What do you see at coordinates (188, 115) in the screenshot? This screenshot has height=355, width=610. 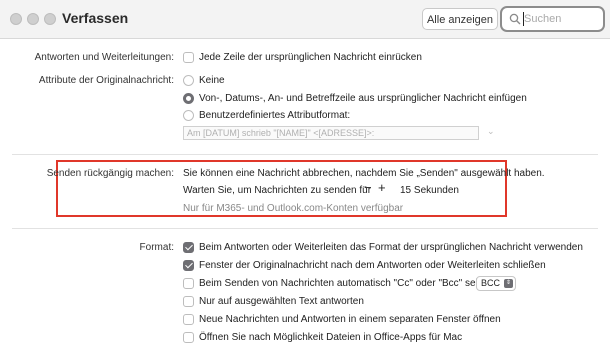 I see `attr-custom-radio` at bounding box center [188, 115].